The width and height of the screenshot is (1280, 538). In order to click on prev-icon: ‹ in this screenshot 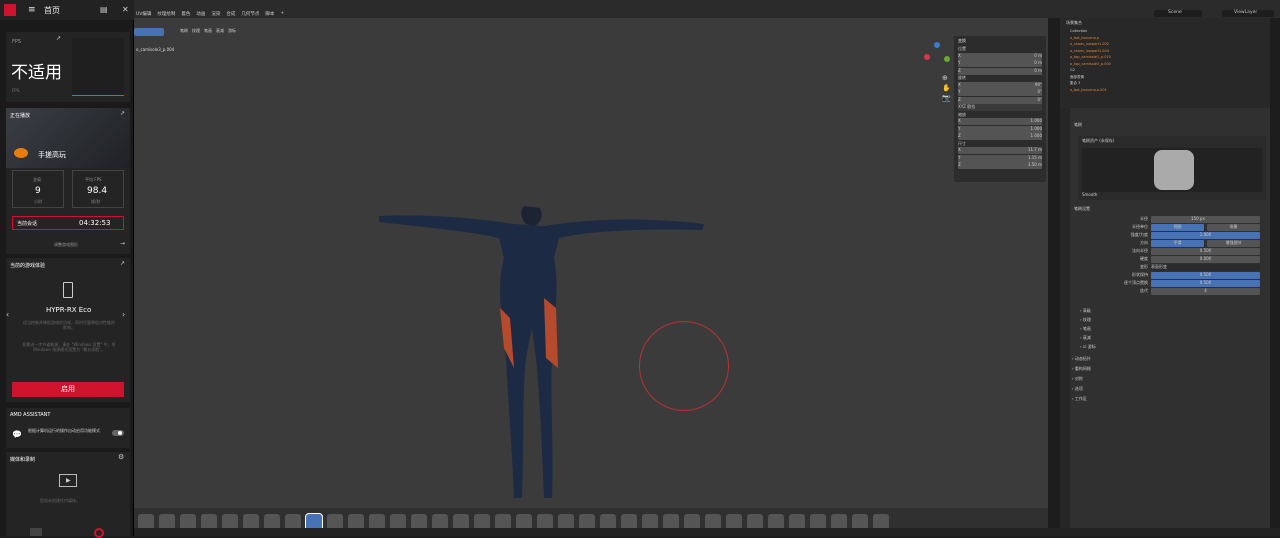, I will do `click(7, 314)`.